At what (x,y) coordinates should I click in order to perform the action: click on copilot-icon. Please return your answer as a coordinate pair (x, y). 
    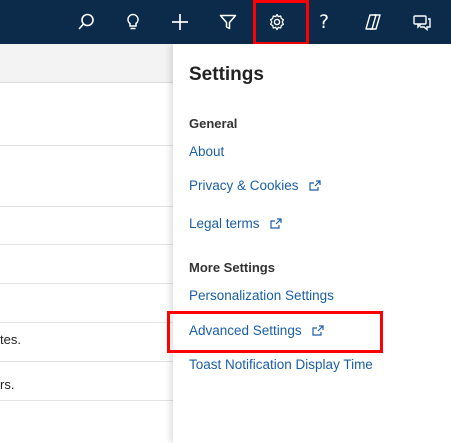
    Looking at the image, I should click on (373, 22).